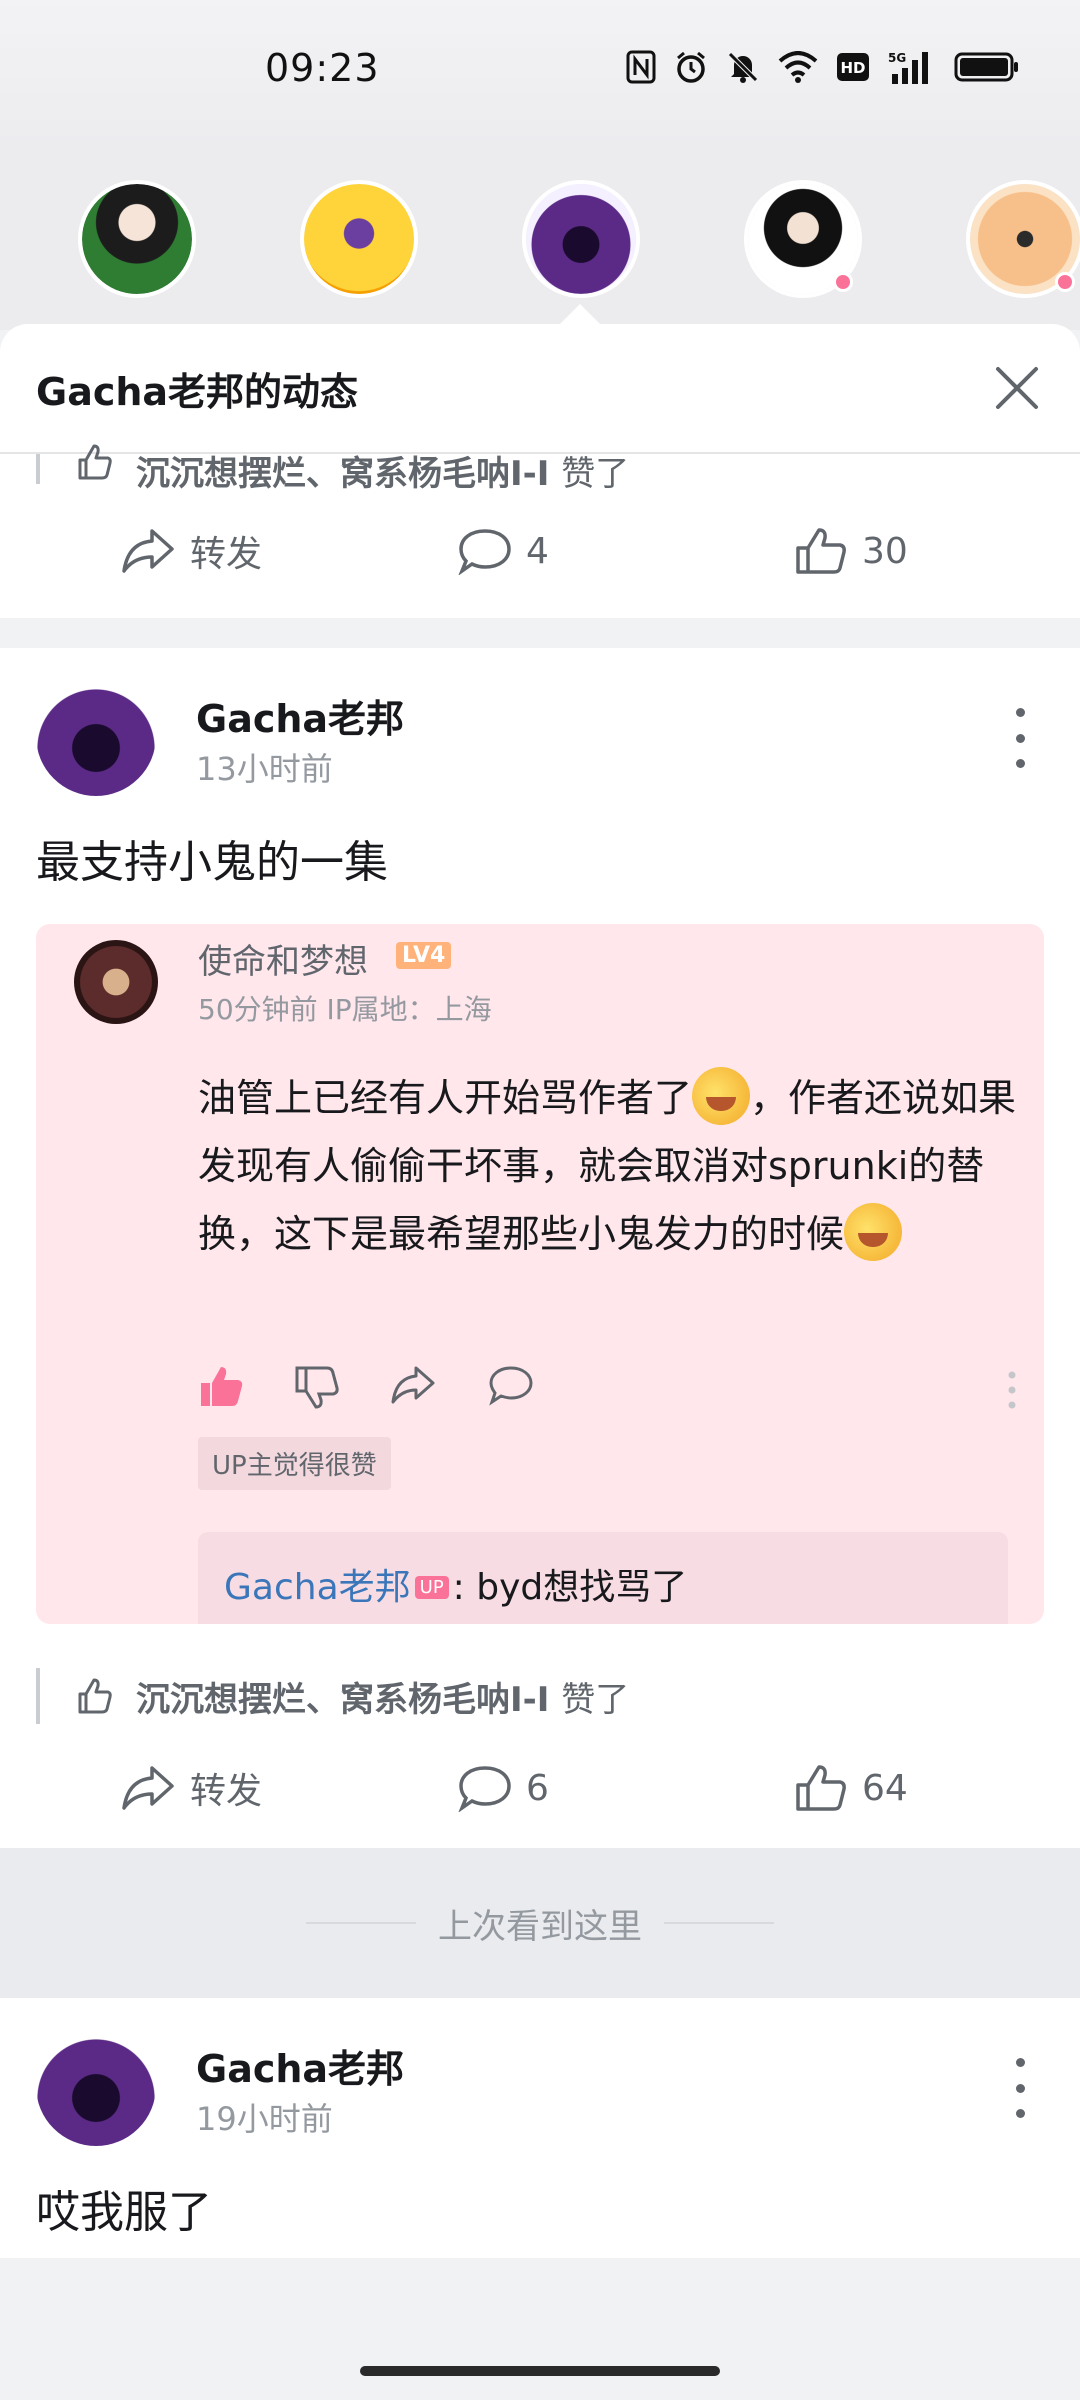  What do you see at coordinates (424, 955) in the screenshot?
I see `level-badge: LV4` at bounding box center [424, 955].